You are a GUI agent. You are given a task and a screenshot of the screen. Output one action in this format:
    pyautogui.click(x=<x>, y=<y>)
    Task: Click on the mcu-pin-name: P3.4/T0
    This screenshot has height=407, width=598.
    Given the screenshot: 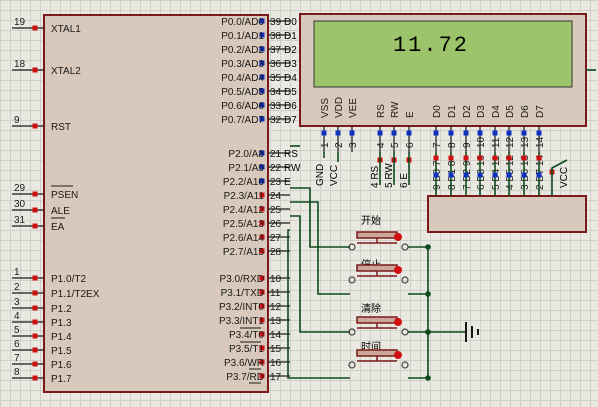 What is the action you would take?
    pyautogui.click(x=246, y=335)
    